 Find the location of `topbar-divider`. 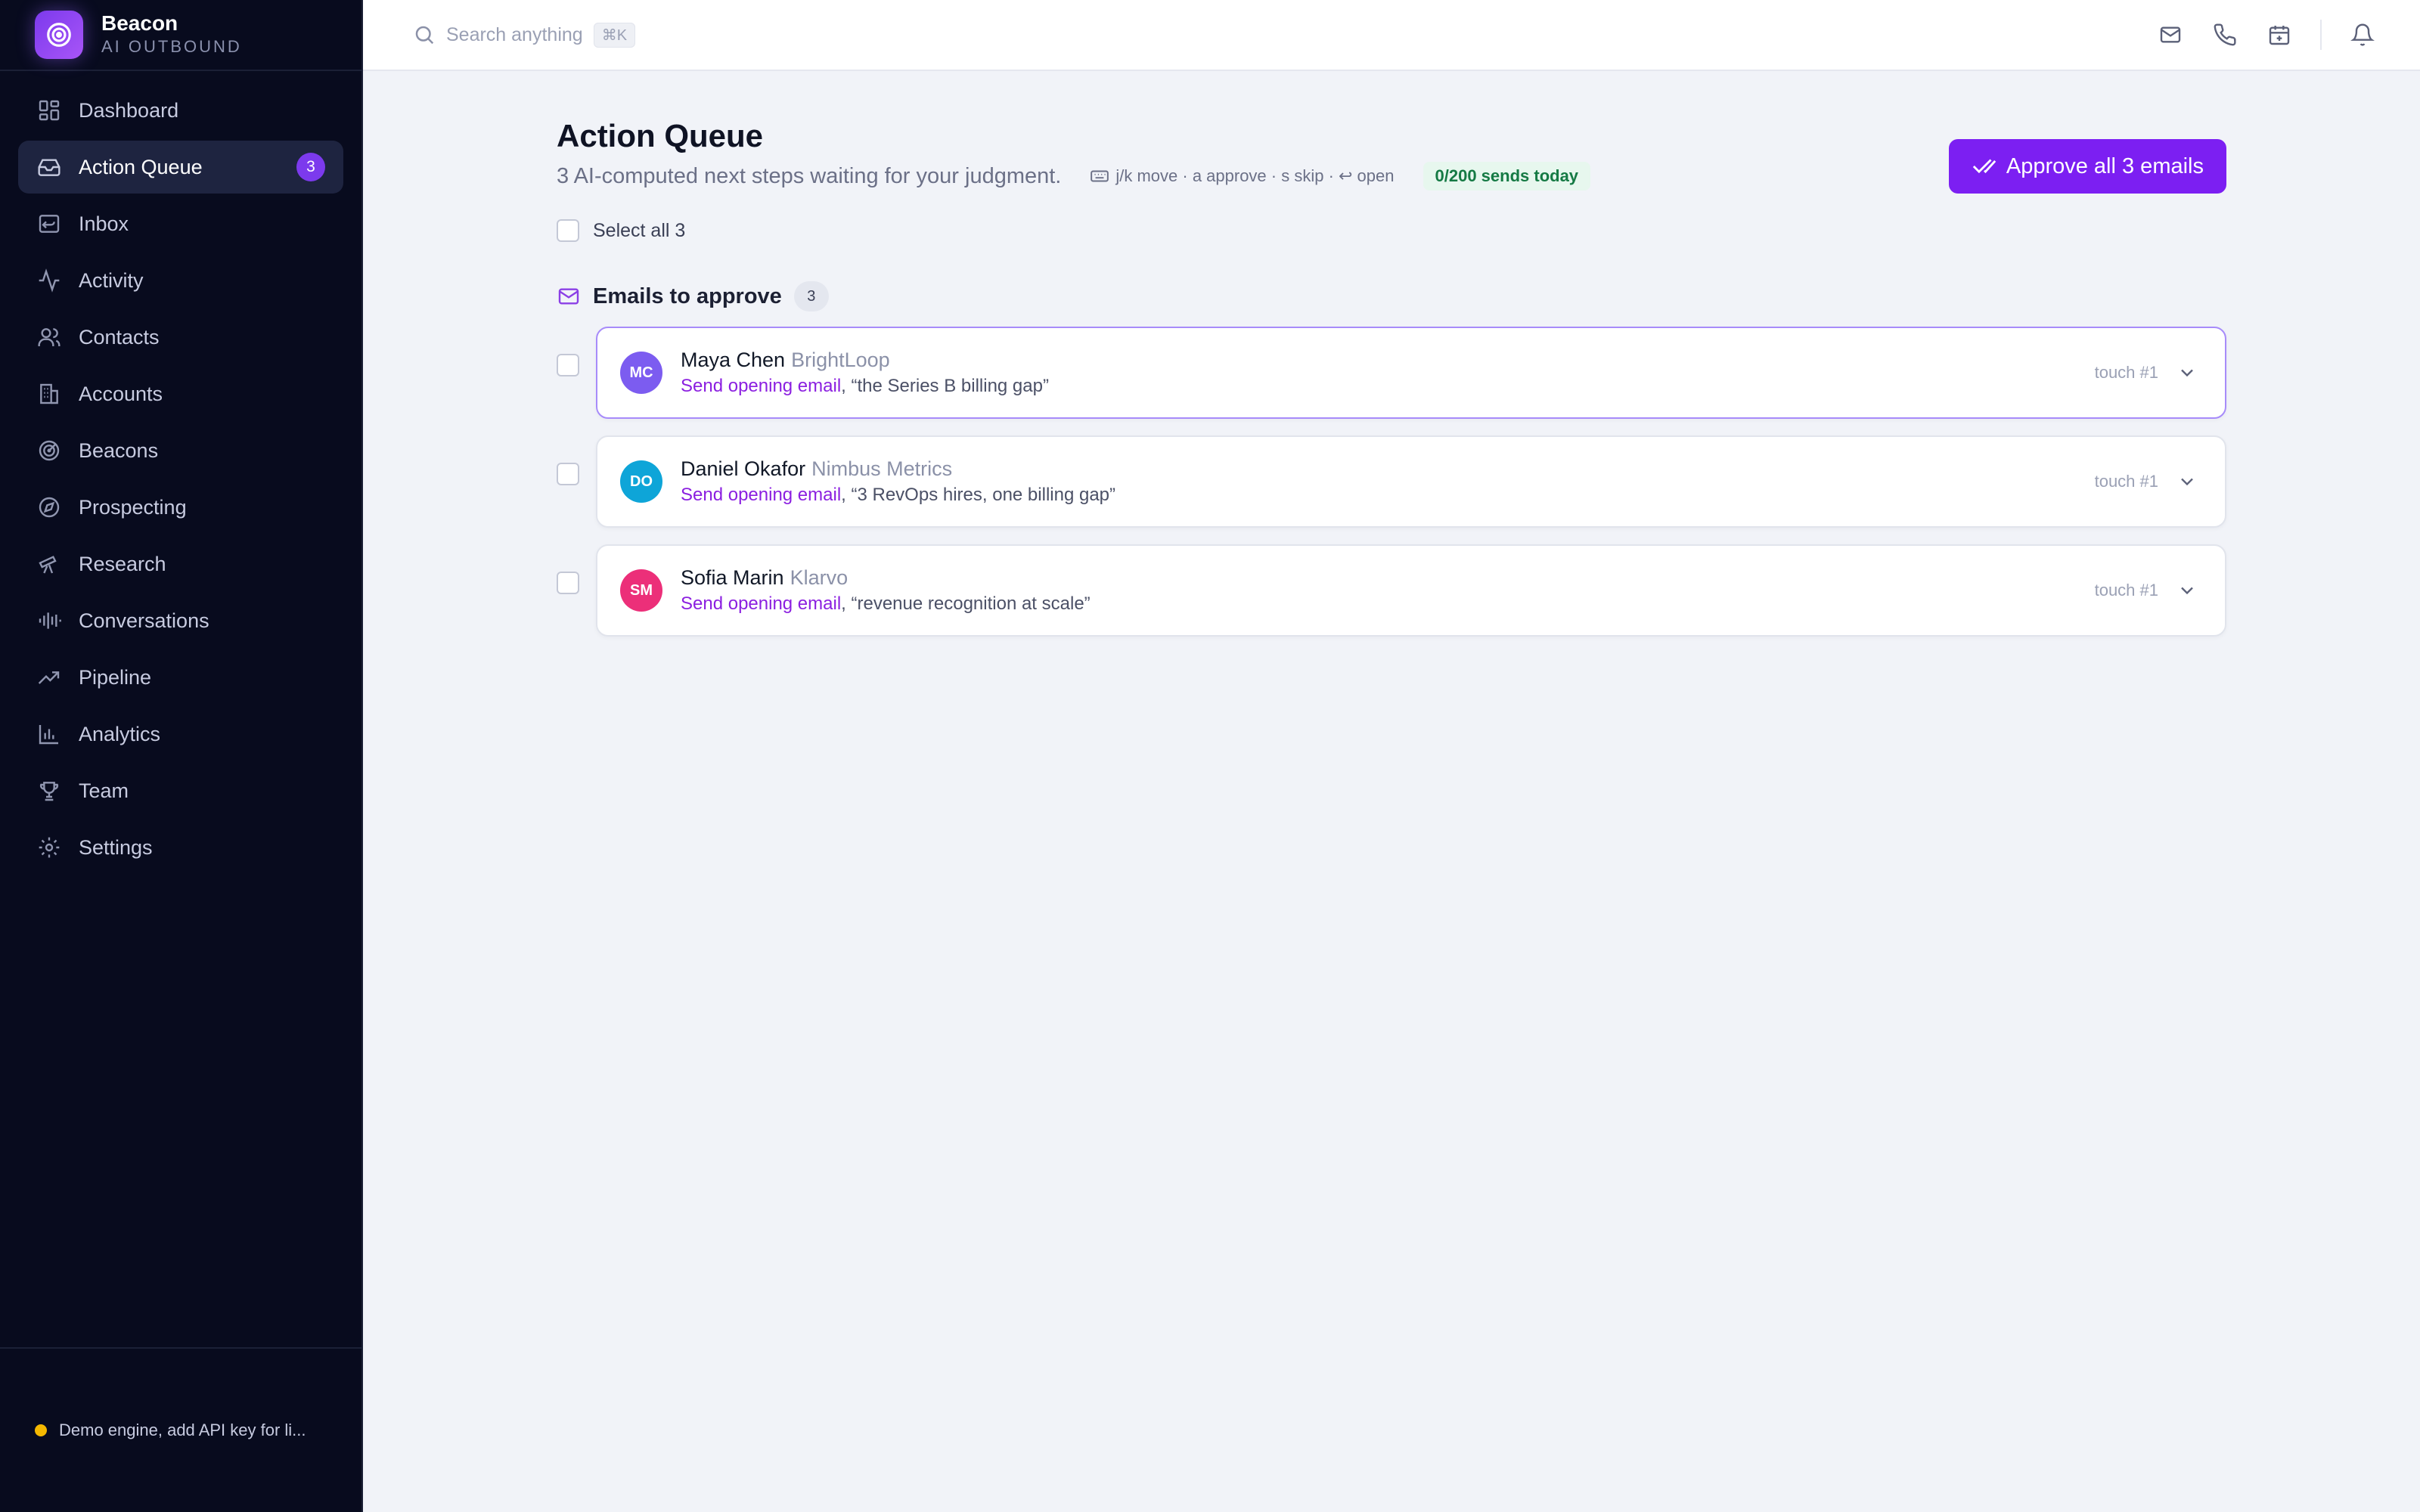

topbar-divider is located at coordinates (2321, 35).